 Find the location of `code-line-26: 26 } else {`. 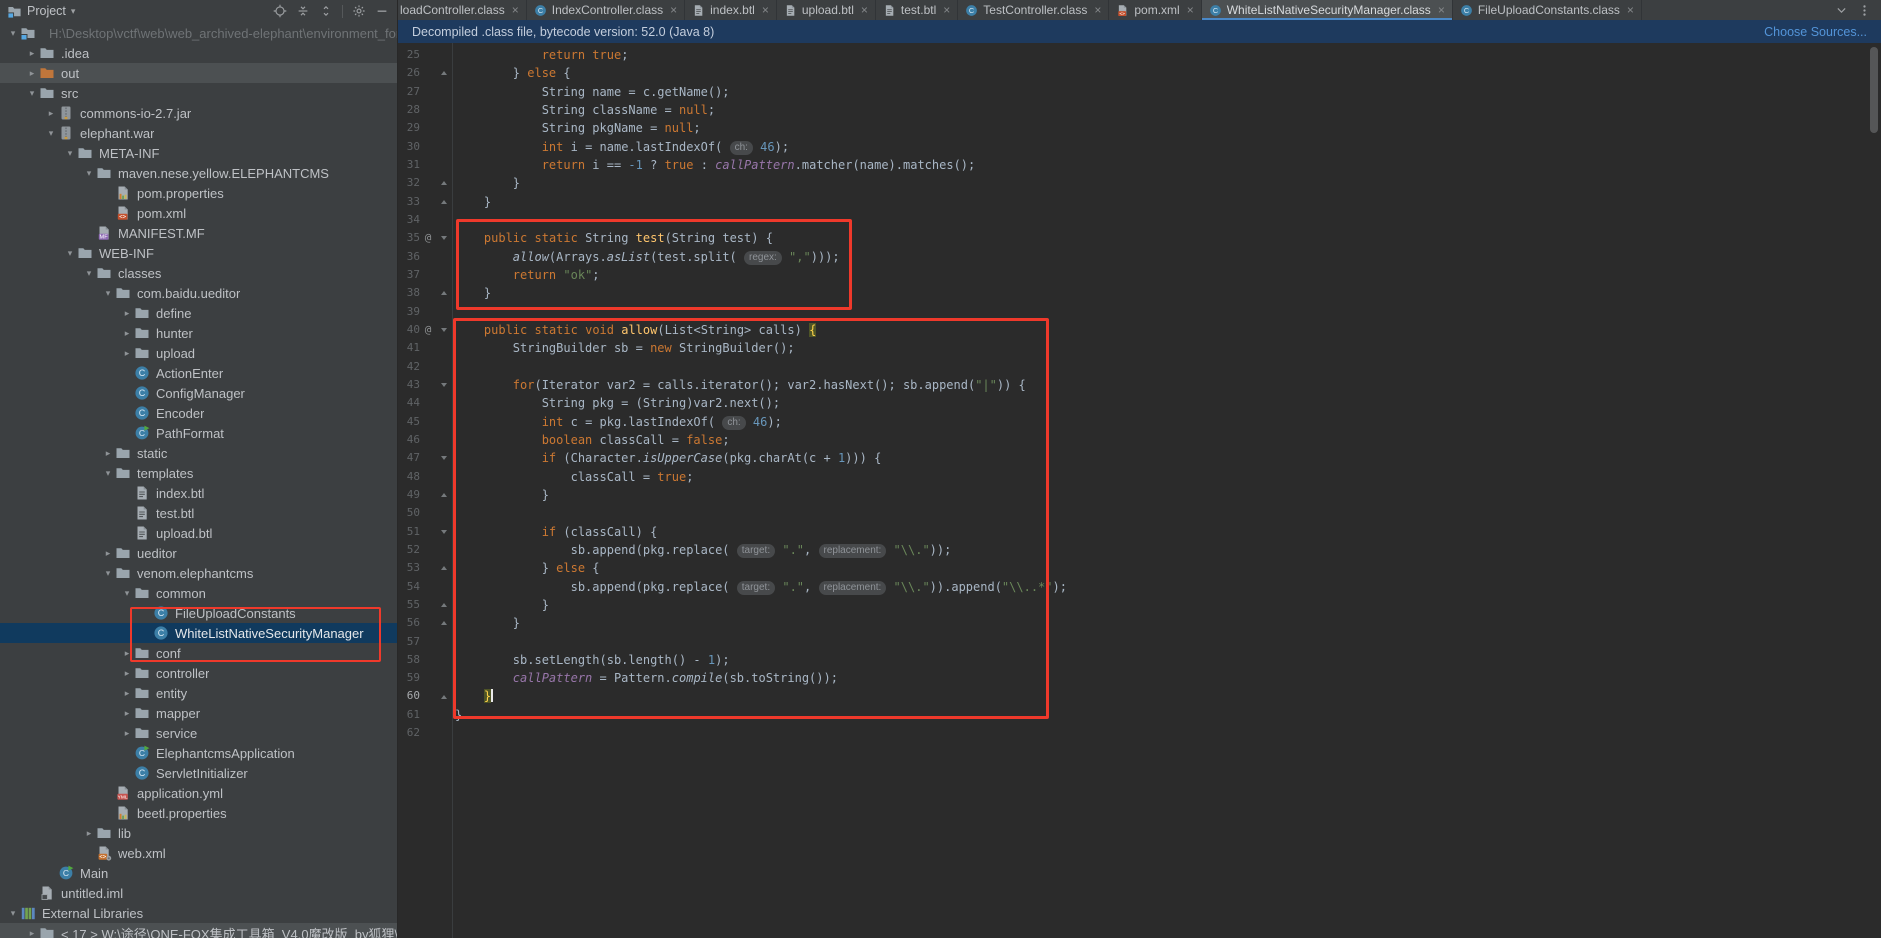

code-line-26: 26 } else { is located at coordinates (1139, 73).